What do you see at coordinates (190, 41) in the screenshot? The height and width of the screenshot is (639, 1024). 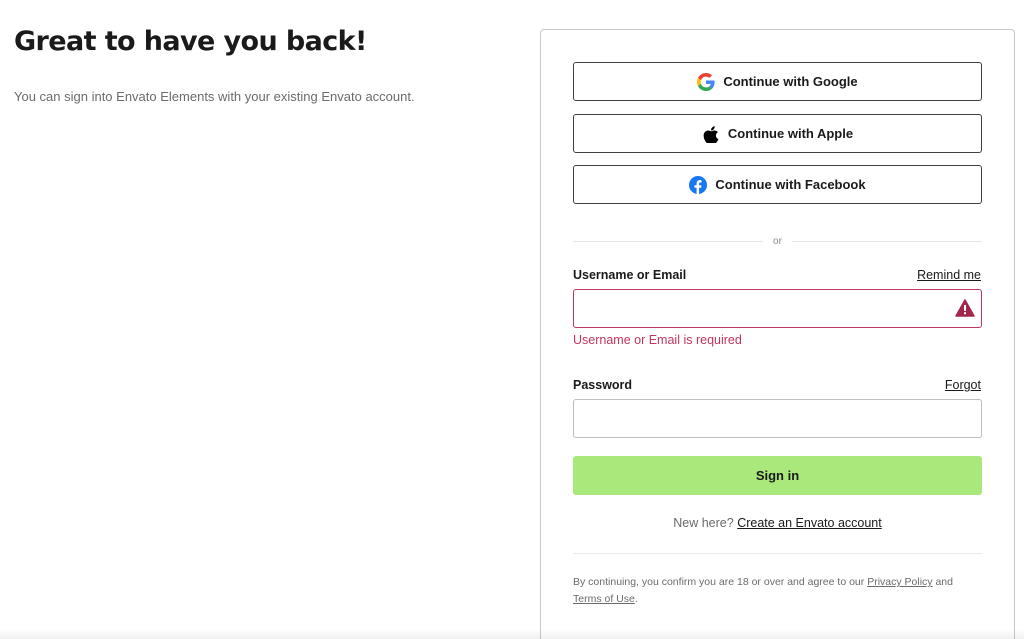 I see `page-title: Great to have you back!` at bounding box center [190, 41].